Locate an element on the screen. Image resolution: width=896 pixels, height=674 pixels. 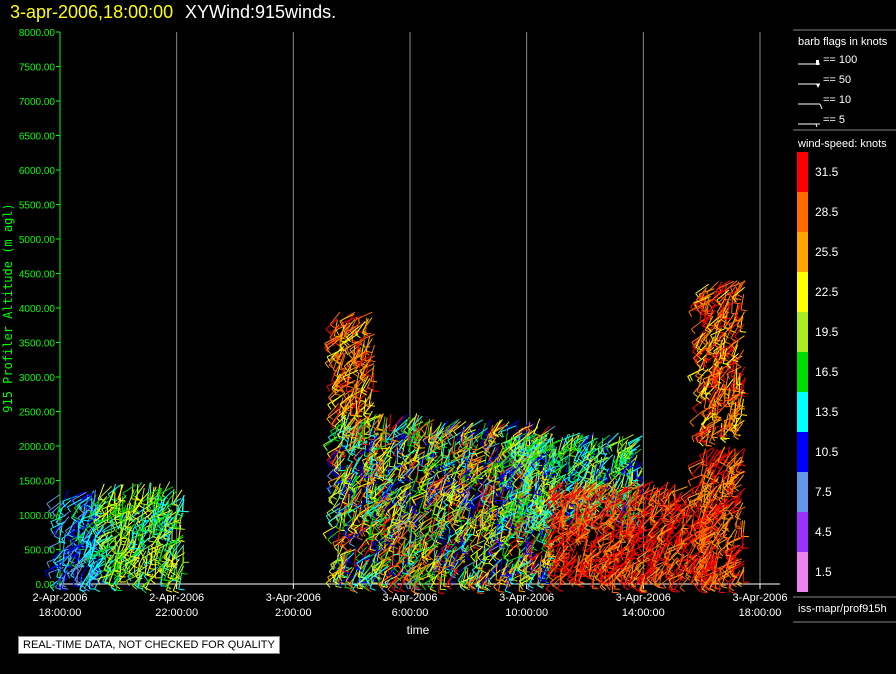
y-tick-label: 3500.00 is located at coordinates (37, 344).